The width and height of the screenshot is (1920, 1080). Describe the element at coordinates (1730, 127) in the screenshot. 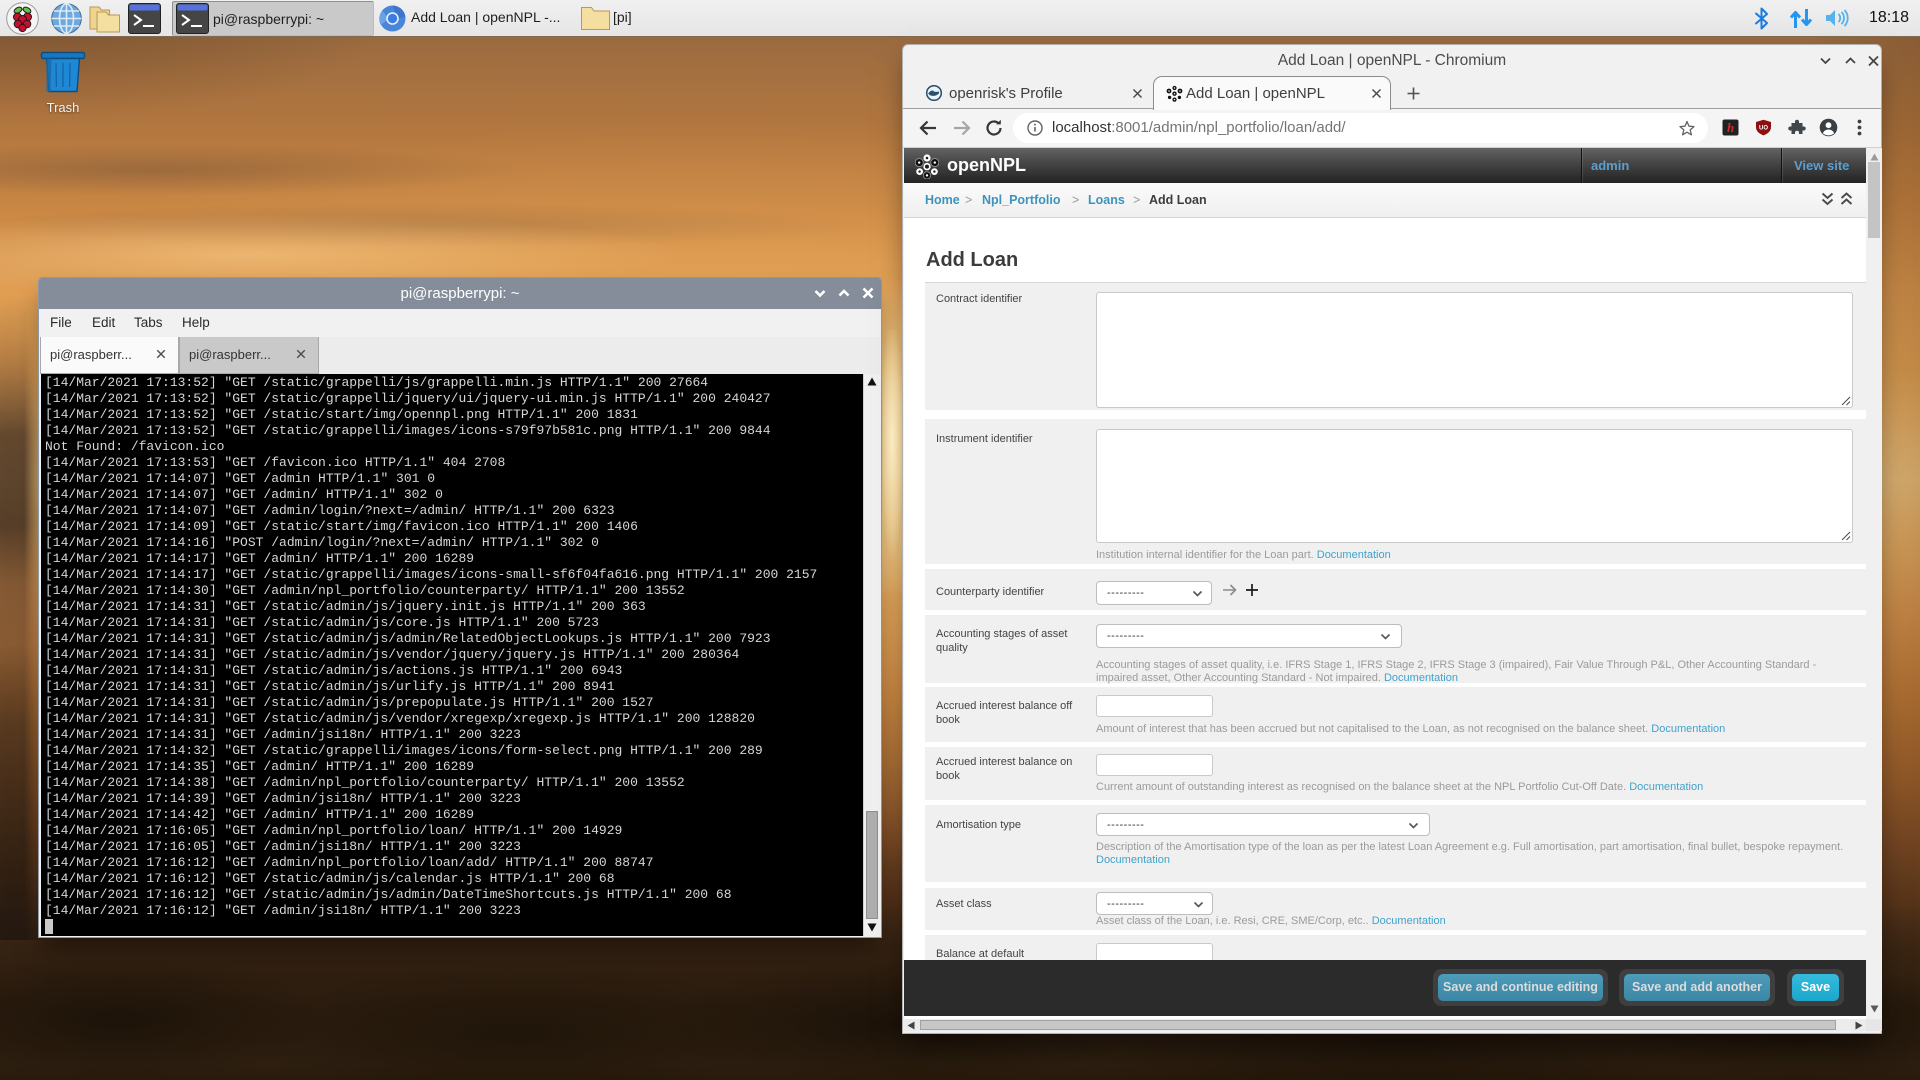

I see `svg-text: h` at that location.